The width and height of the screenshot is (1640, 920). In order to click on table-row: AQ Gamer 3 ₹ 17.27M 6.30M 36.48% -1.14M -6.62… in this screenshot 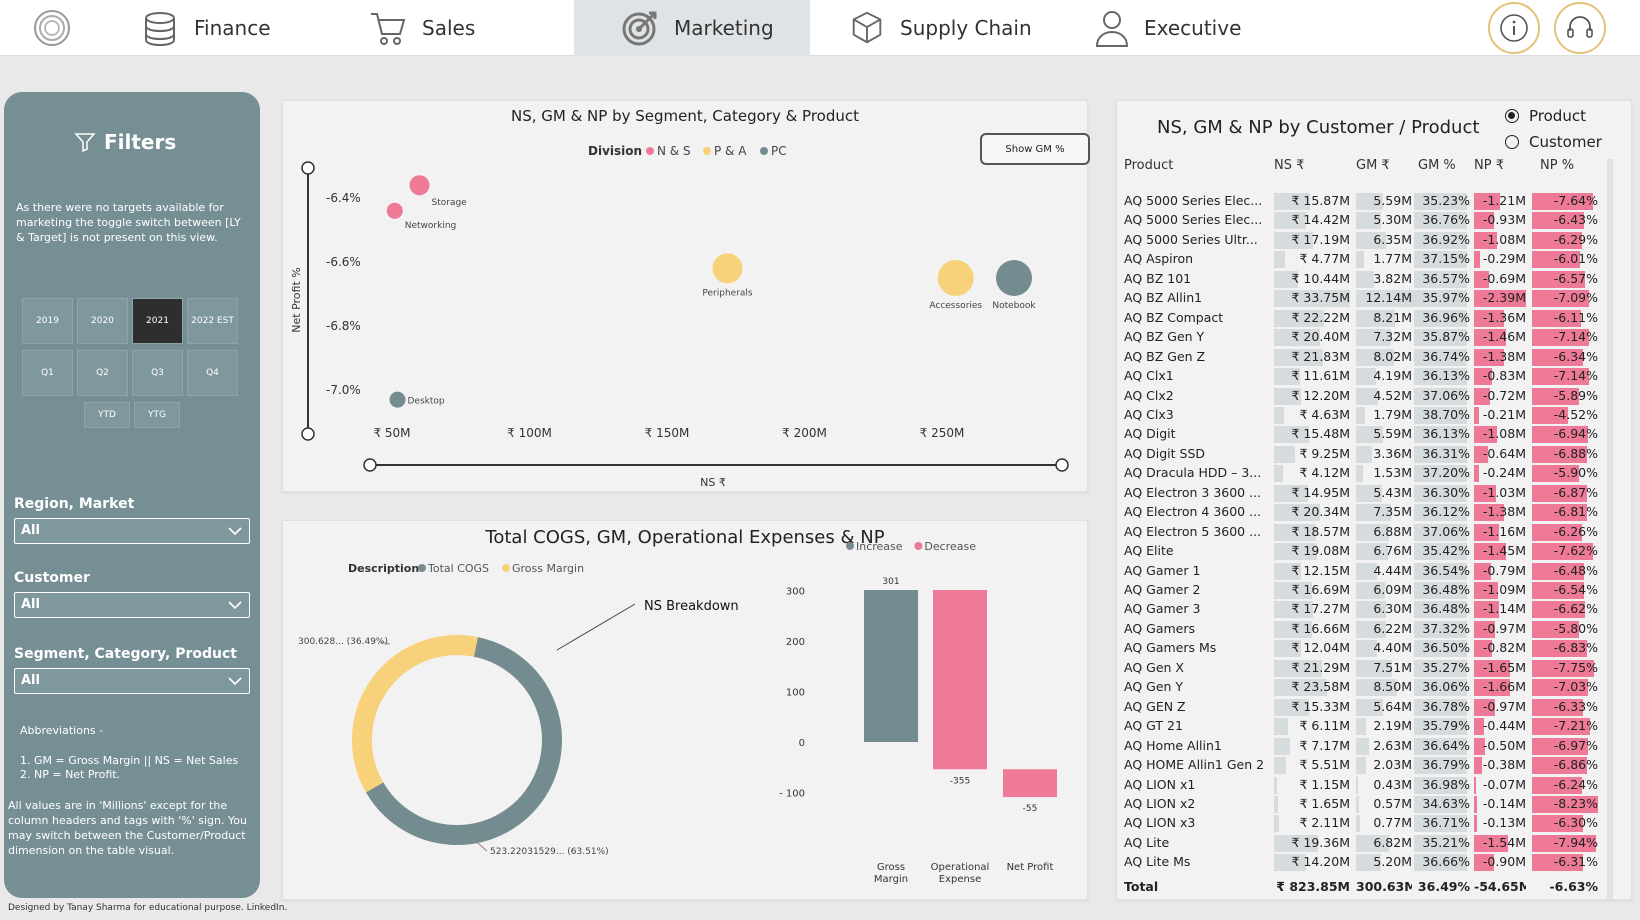, I will do `click(1364, 609)`.